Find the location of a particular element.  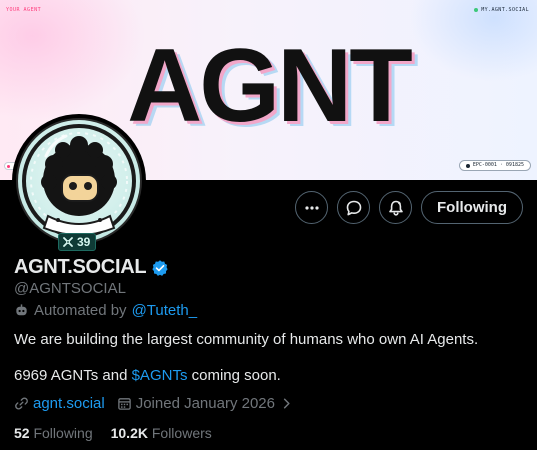

notifications-button is located at coordinates (396, 207).